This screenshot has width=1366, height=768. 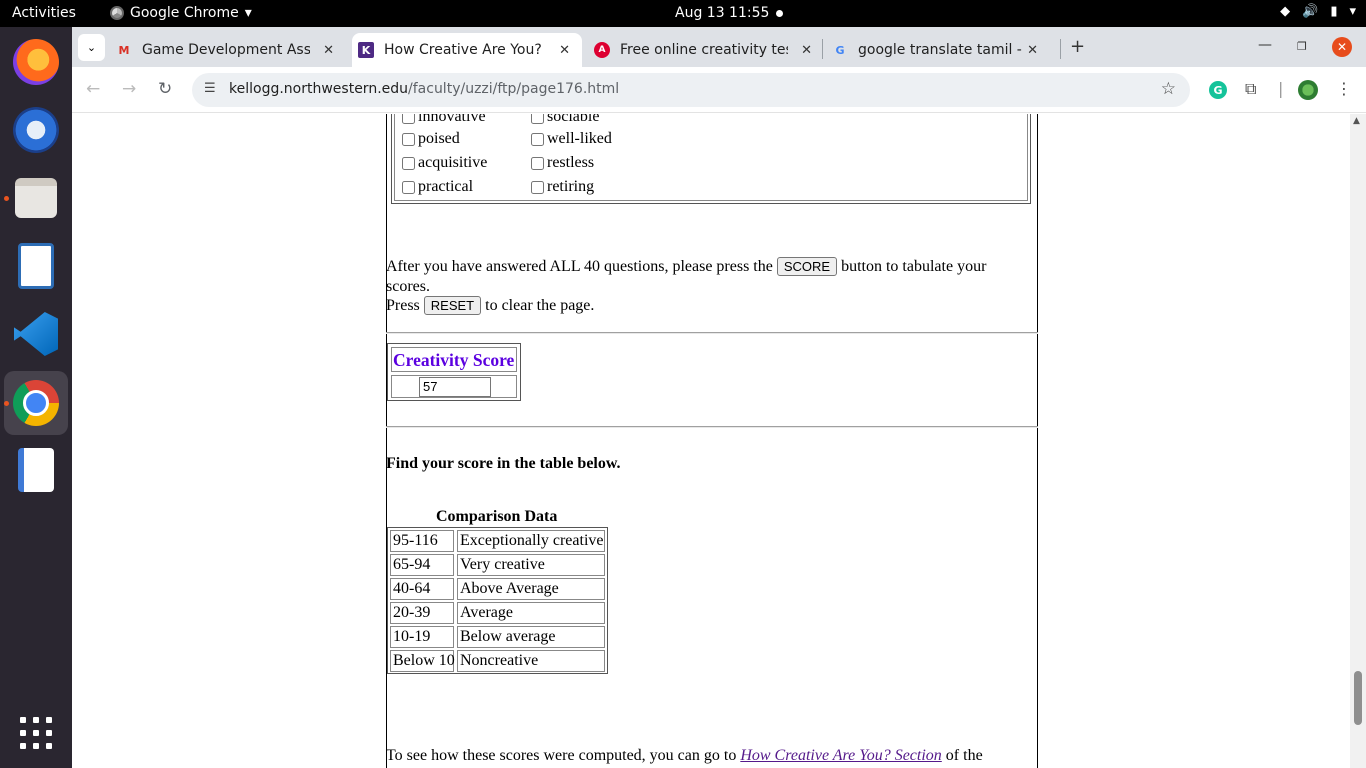 I want to click on score-cell: 57, so click(x=454, y=386).